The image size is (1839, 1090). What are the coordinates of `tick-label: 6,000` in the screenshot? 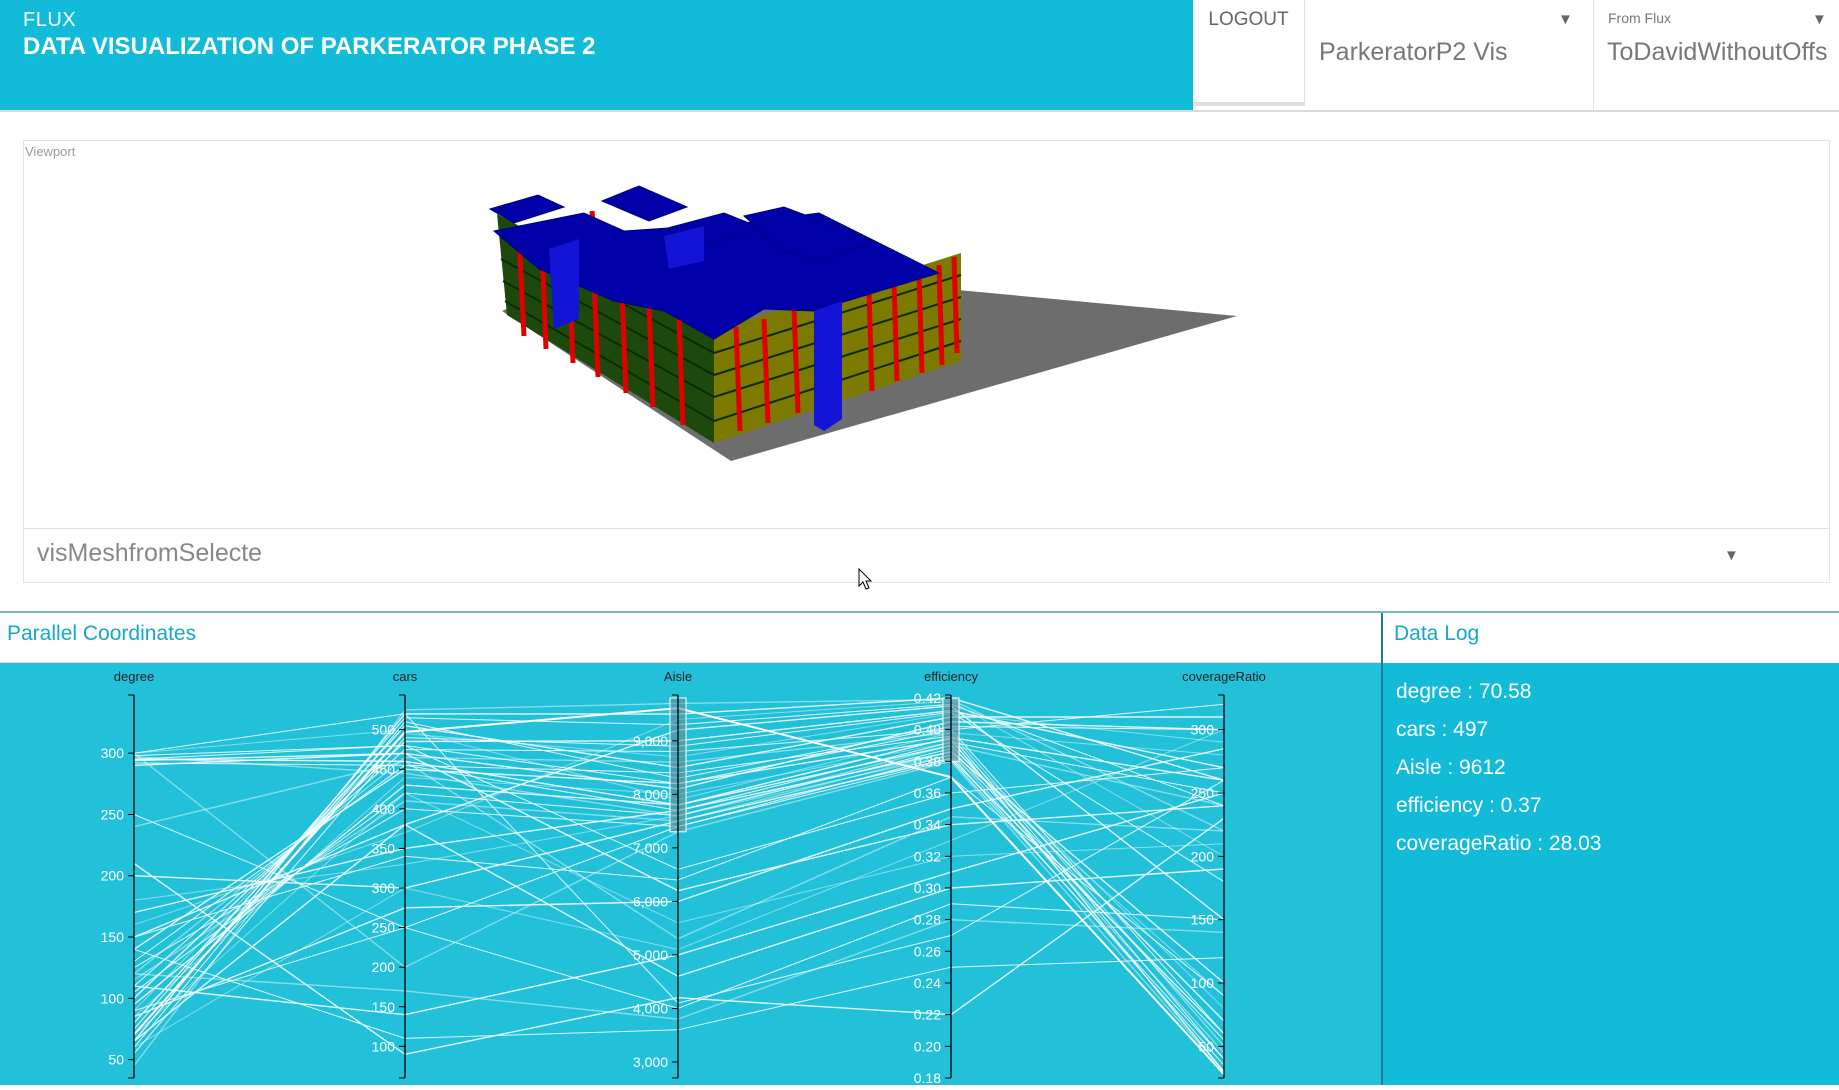 It's located at (650, 901).